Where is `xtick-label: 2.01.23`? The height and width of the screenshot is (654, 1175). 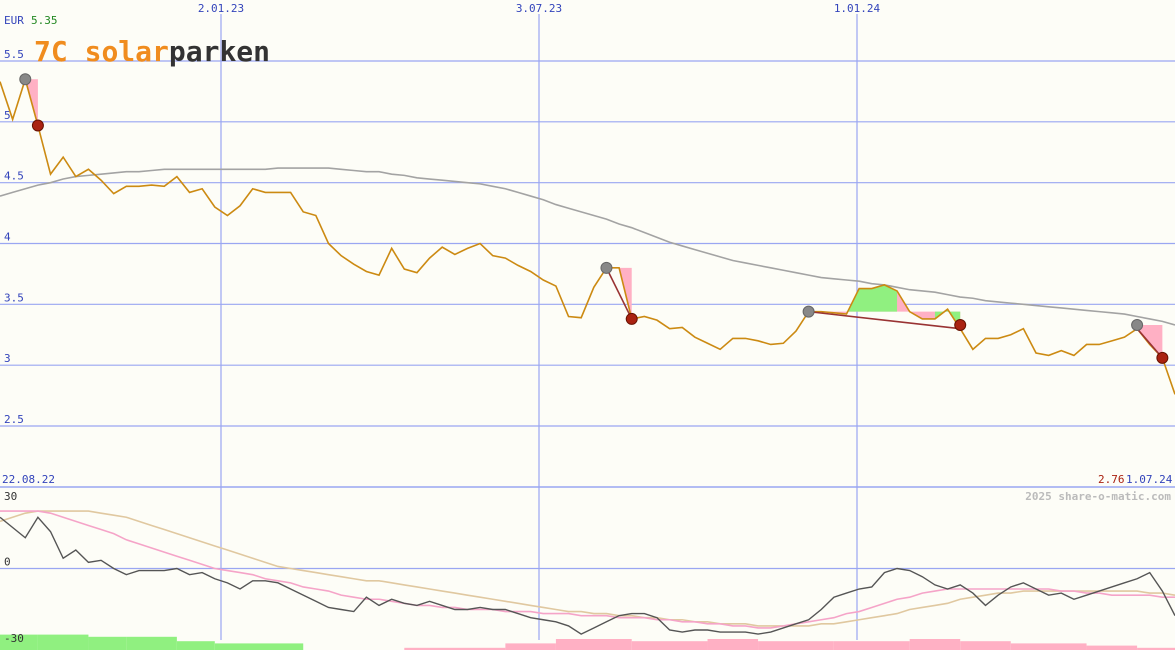
xtick-label: 2.01.23 is located at coordinates (221, 8).